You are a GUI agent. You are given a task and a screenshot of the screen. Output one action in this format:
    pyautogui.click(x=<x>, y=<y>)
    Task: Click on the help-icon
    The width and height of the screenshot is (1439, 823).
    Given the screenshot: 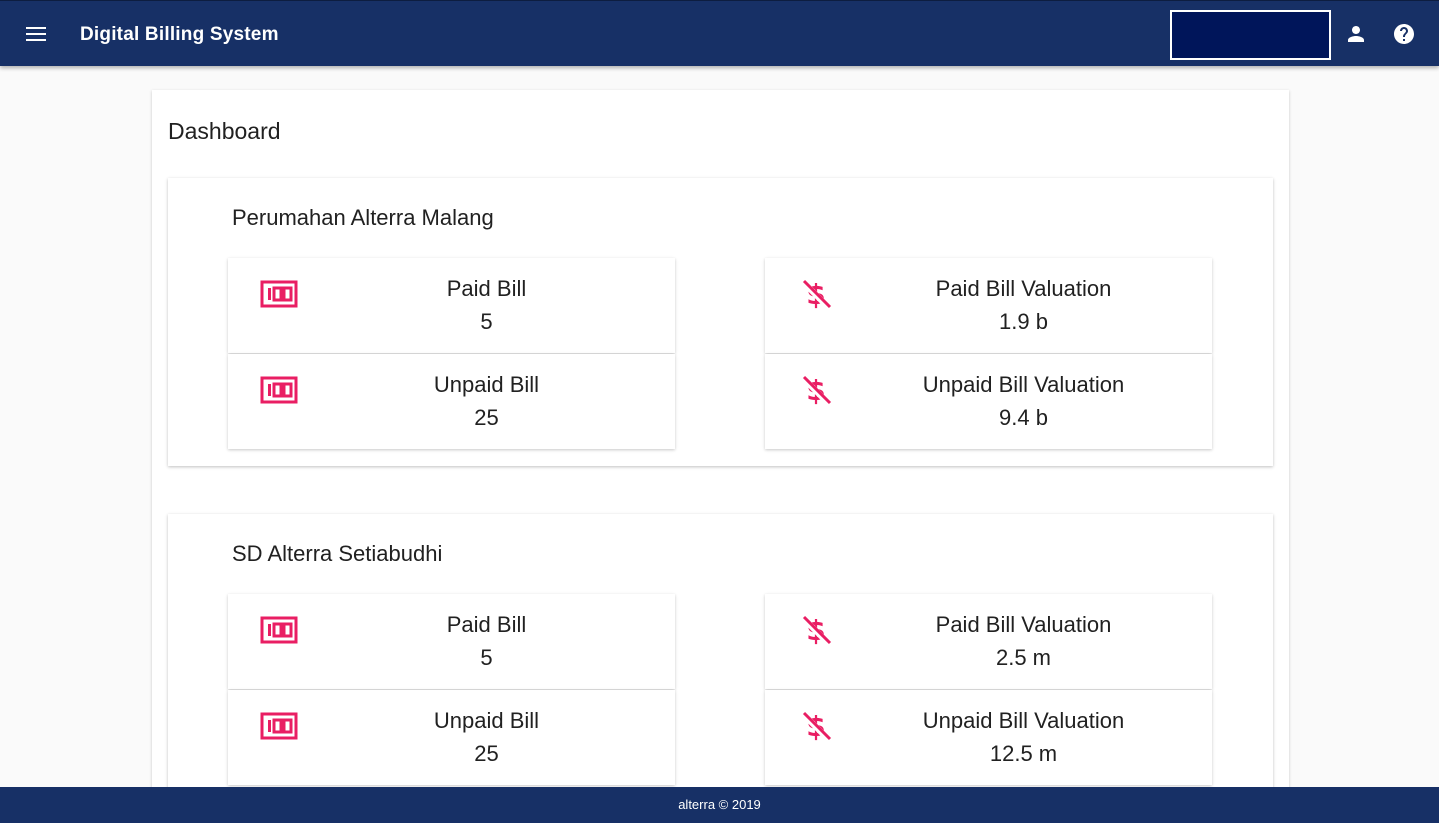 What is the action you would take?
    pyautogui.click(x=1404, y=34)
    